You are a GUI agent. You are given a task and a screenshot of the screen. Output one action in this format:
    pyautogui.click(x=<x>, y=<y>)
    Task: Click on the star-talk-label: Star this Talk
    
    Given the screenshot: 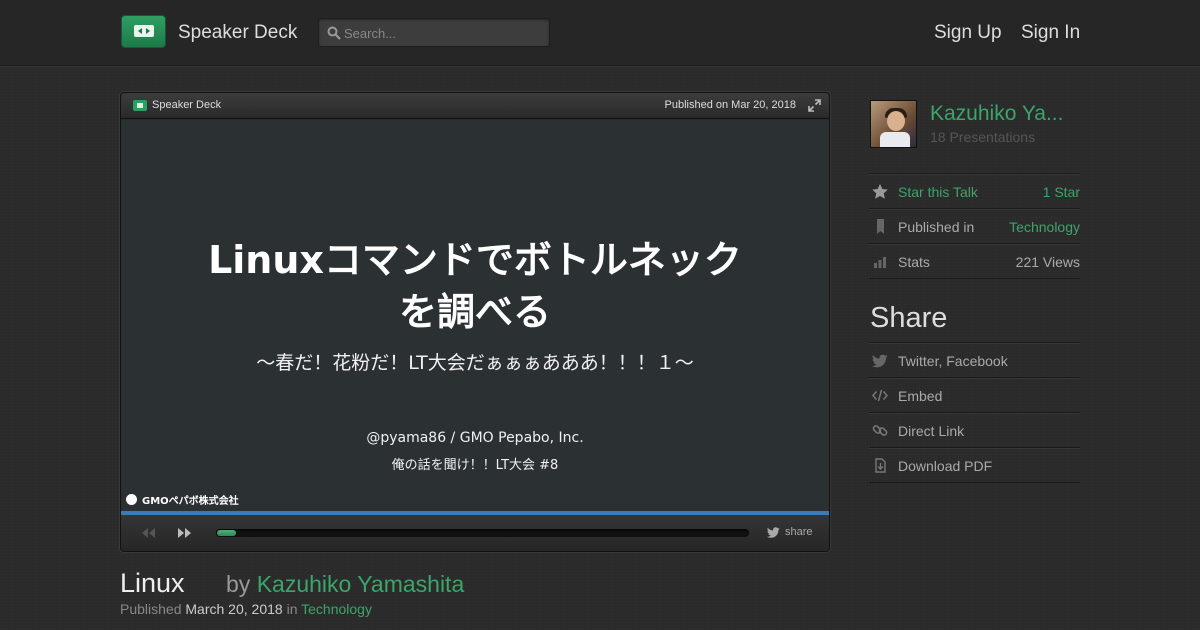 What is the action you would take?
    pyautogui.click(x=938, y=192)
    